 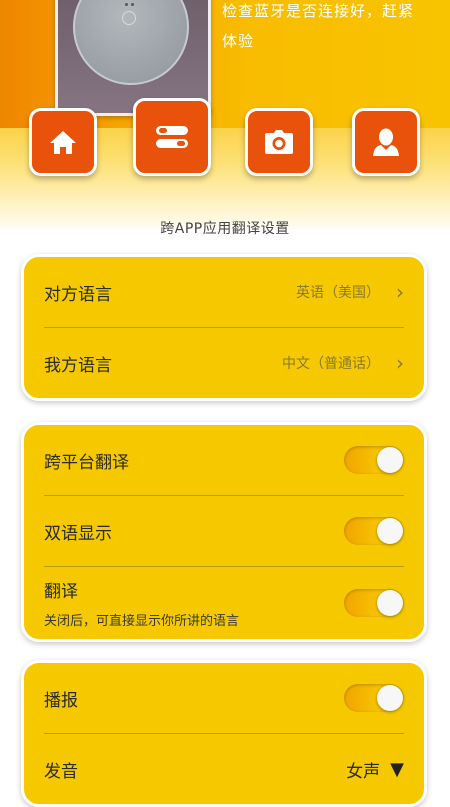 I want to click on device-ring, so click(x=129, y=18).